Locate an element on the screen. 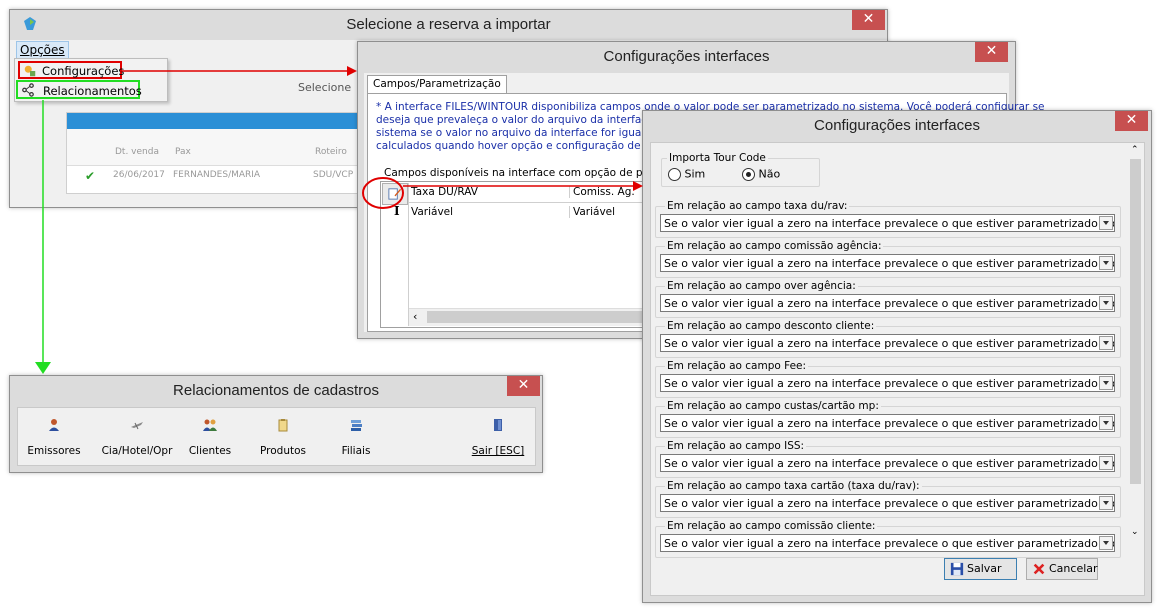 The image size is (1174, 614). config-front-close-button: ✕ is located at coordinates (1131, 121).